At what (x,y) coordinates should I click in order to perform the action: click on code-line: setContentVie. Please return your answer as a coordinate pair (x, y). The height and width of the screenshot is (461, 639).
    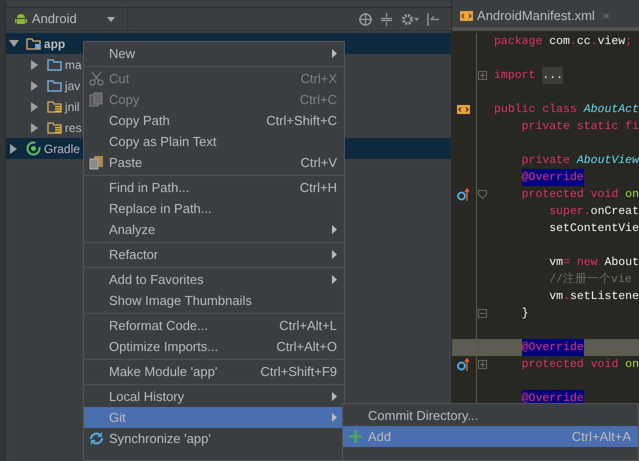
    Looking at the image, I should click on (593, 228).